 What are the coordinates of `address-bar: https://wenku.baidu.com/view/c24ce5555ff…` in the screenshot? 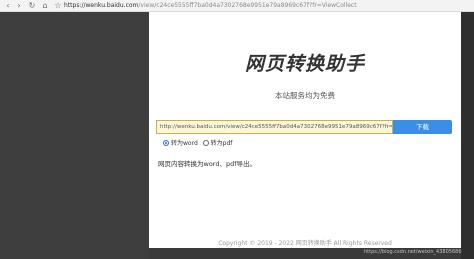 It's located at (210, 6).